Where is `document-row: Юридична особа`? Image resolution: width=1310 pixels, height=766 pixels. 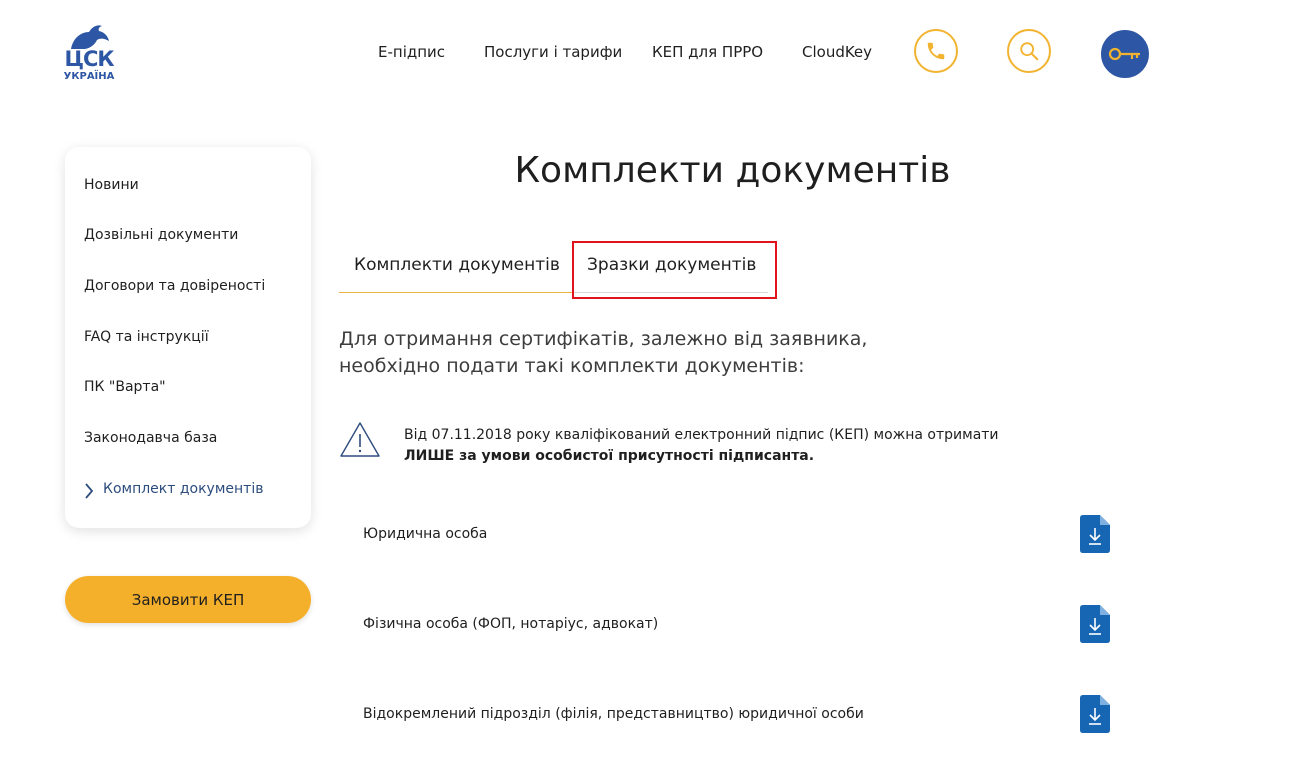 document-row: Юридична особа is located at coordinates (743, 535).